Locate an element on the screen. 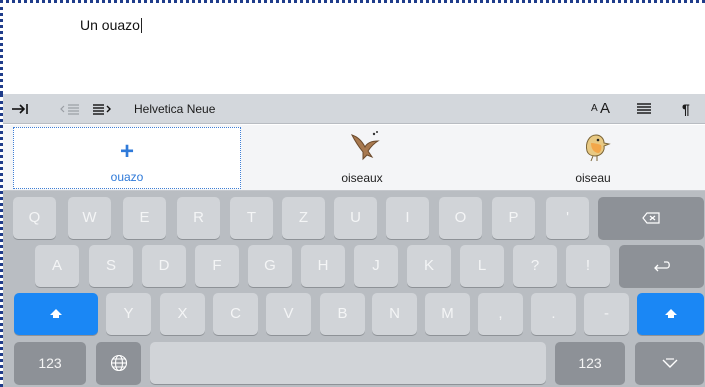 Image resolution: width=705 pixels, height=387 pixels. suggestion-label: ouazo is located at coordinates (127, 177).